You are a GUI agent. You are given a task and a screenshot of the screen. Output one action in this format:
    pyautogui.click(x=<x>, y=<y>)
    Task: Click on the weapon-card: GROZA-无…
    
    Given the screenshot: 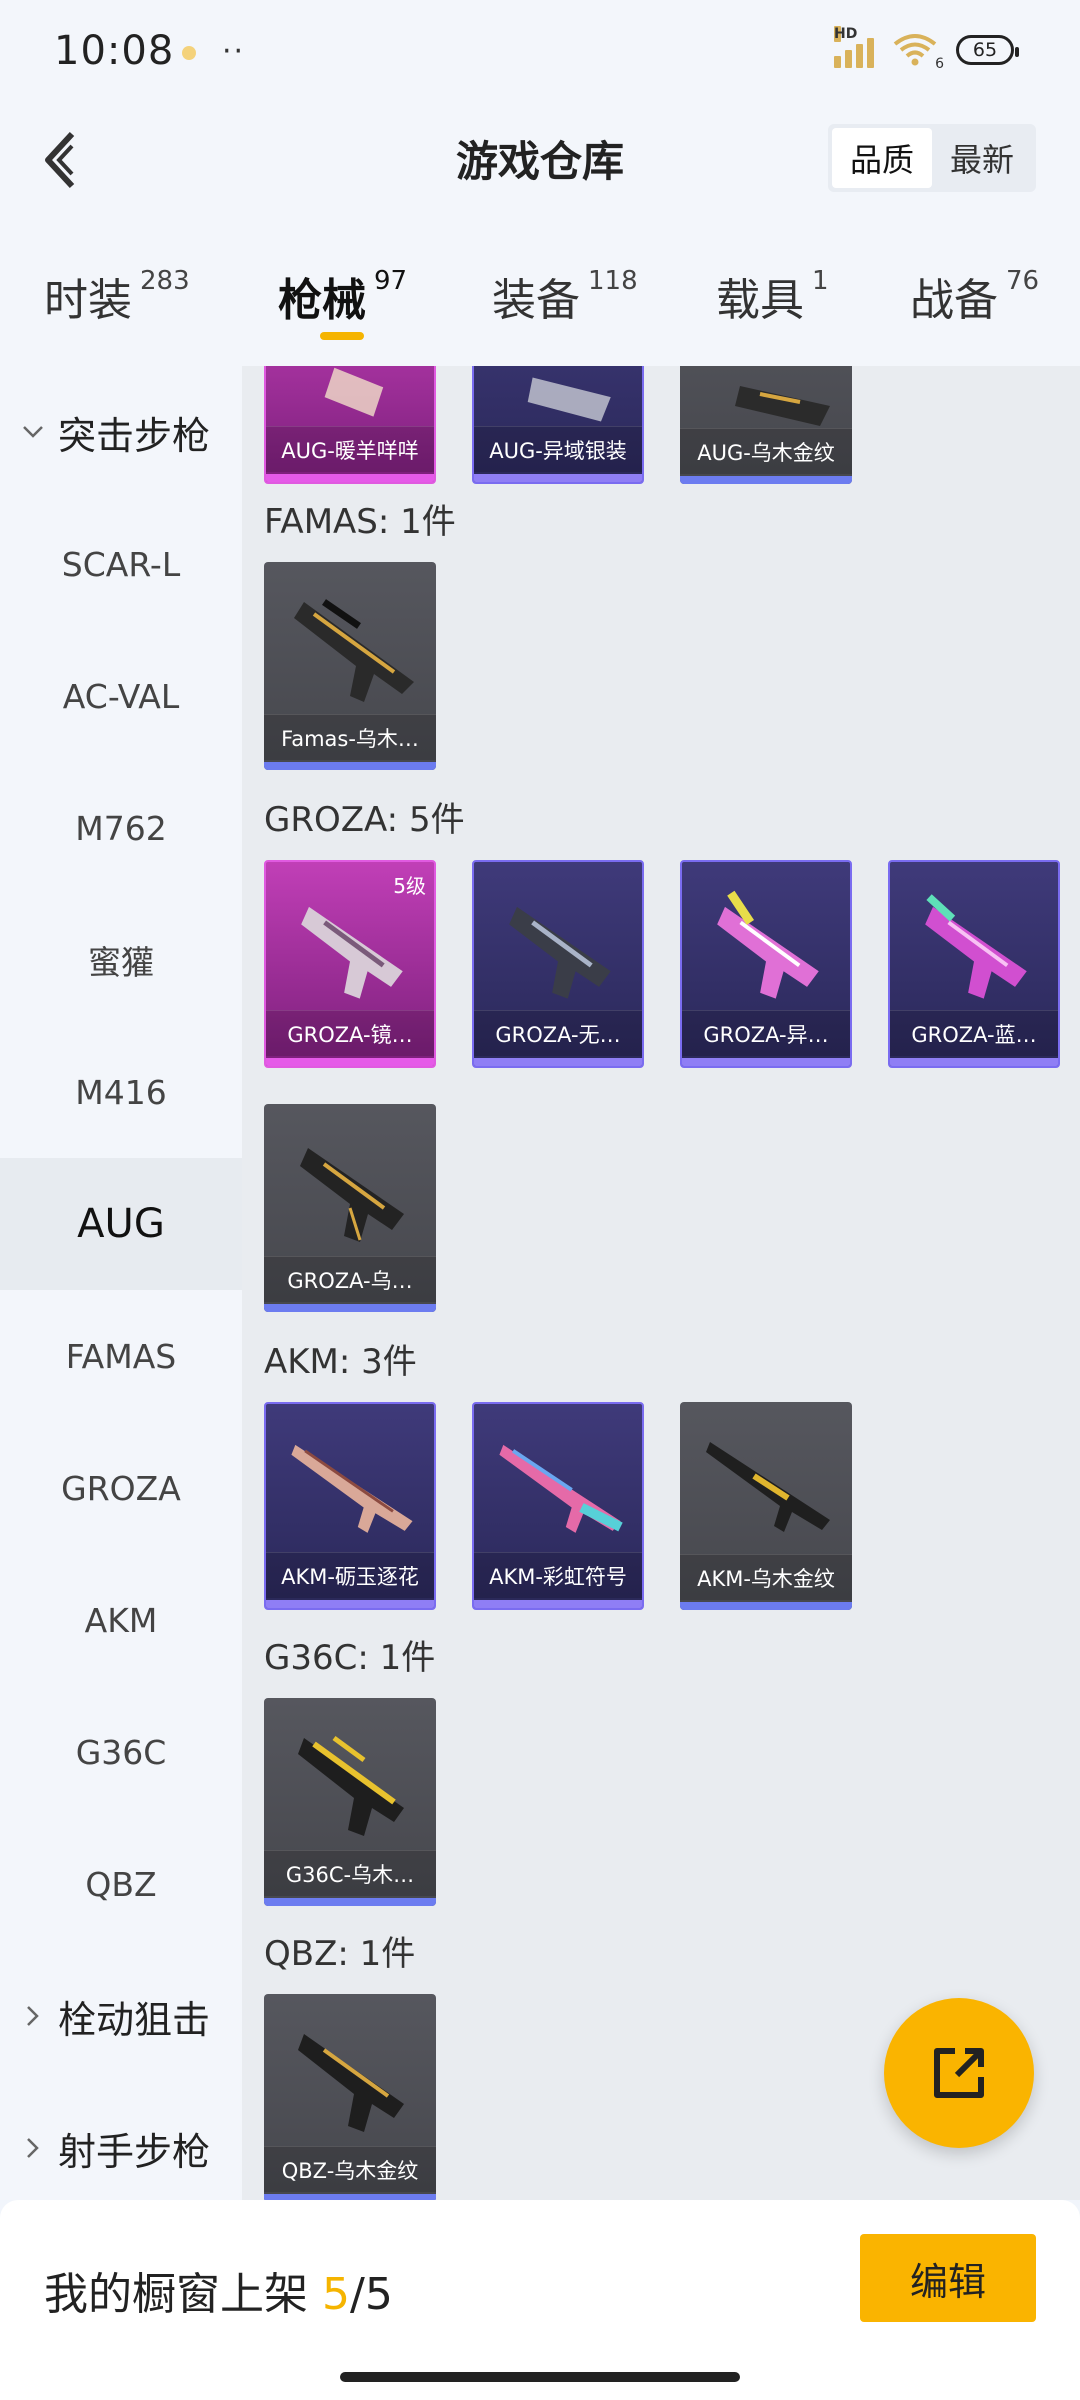 What is the action you would take?
    pyautogui.click(x=558, y=964)
    